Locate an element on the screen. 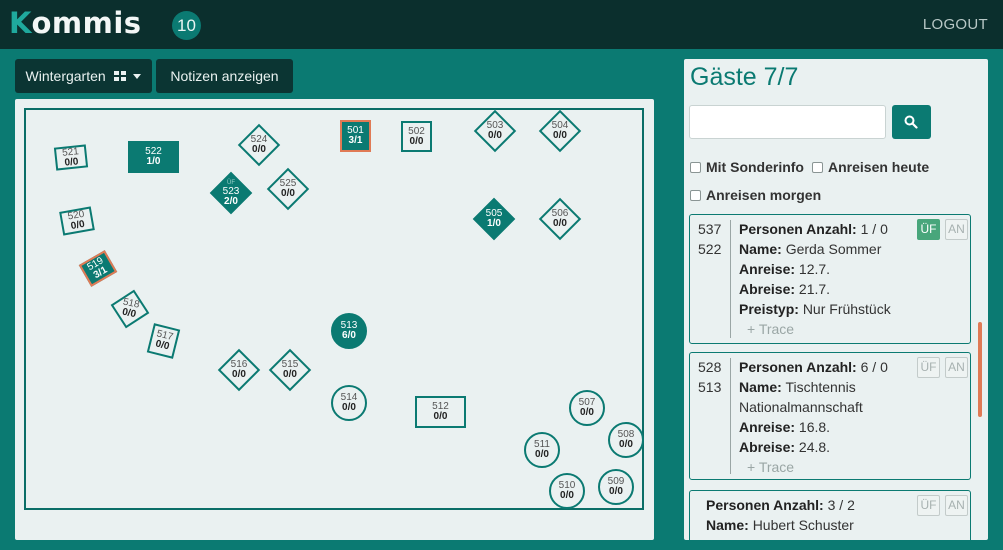  table-508: 508 0/0 is located at coordinates (626, 440).